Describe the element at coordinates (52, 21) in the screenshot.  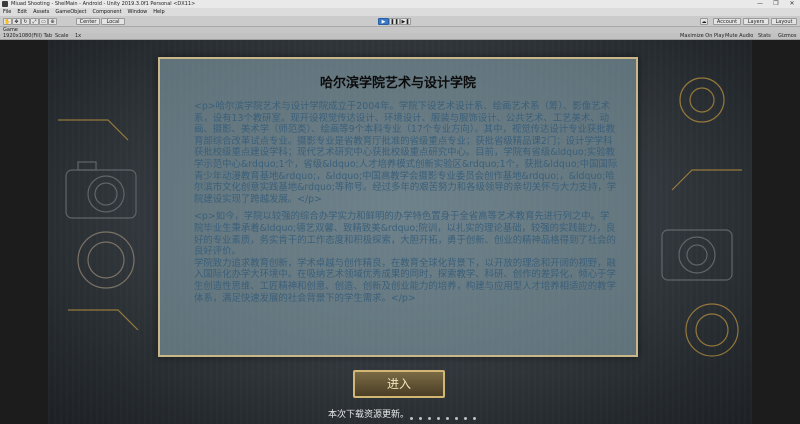
I see `transform-tool-button: ⊕` at that location.